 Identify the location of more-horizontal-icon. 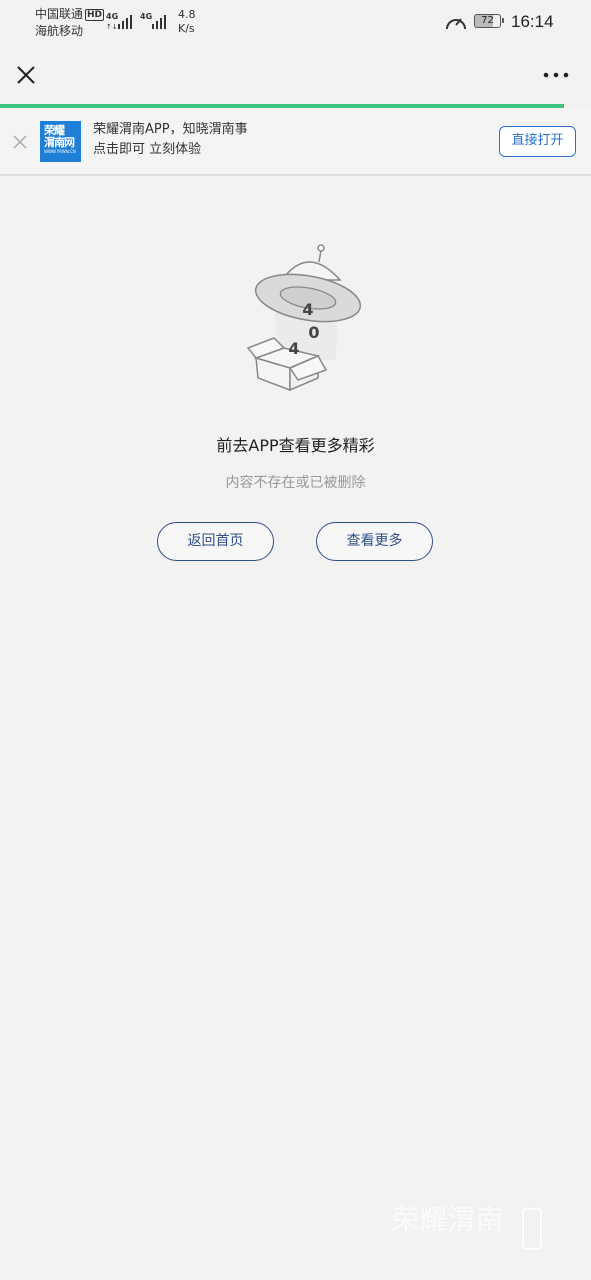
(556, 75).